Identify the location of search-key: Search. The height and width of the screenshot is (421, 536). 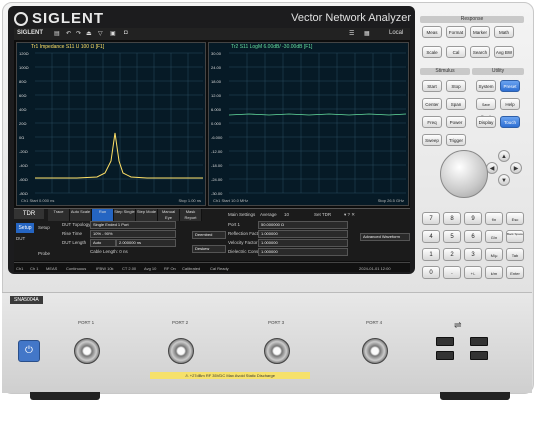
(480, 52).